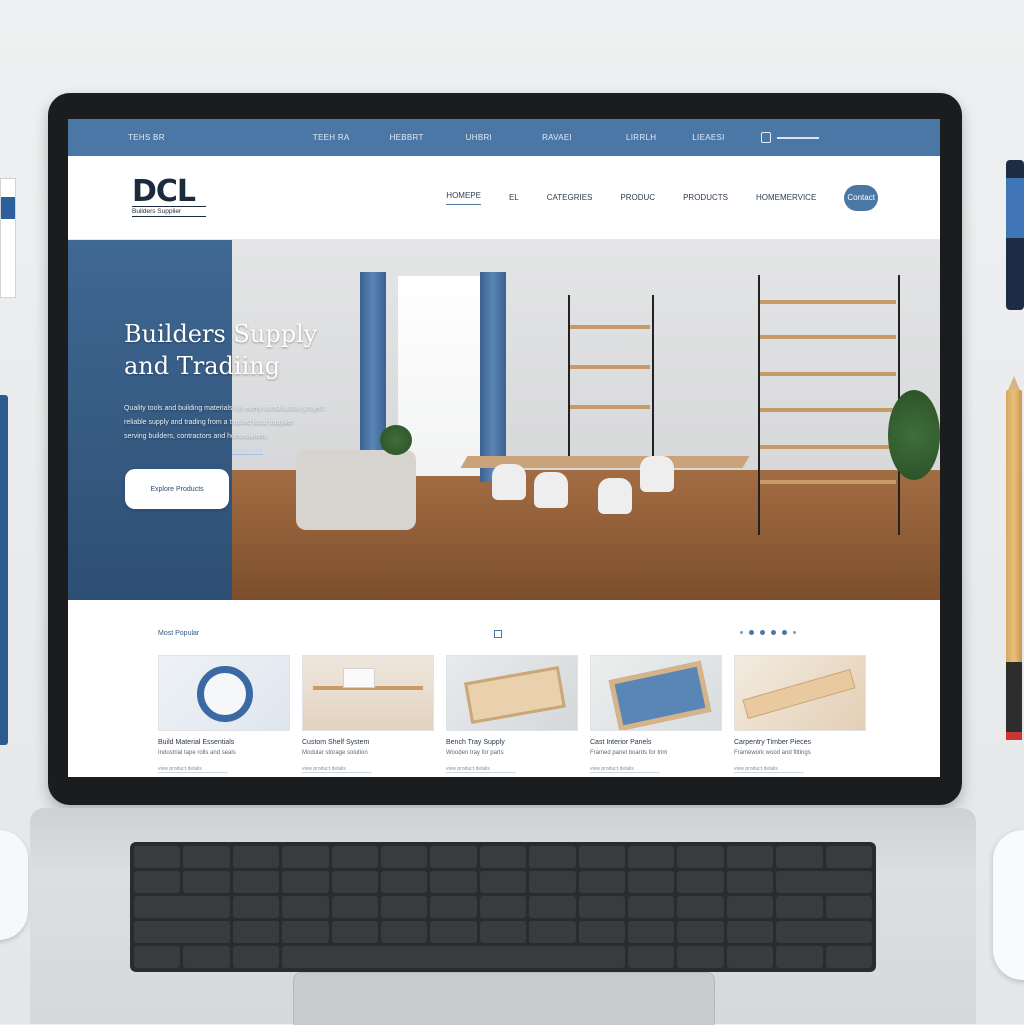 The height and width of the screenshot is (1025, 1024). I want to click on topbar-item: TEEH RA, so click(331, 137).